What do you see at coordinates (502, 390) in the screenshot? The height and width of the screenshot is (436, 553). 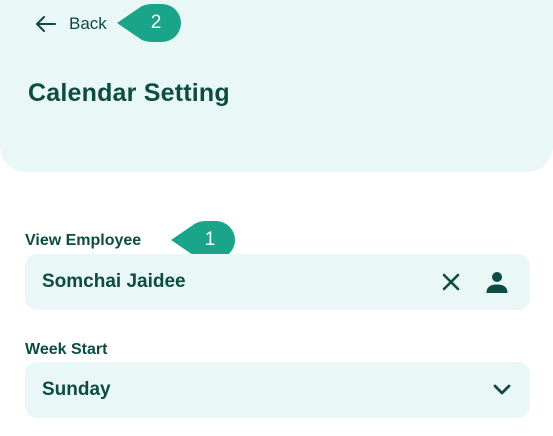 I see `chevron-down-icon` at bounding box center [502, 390].